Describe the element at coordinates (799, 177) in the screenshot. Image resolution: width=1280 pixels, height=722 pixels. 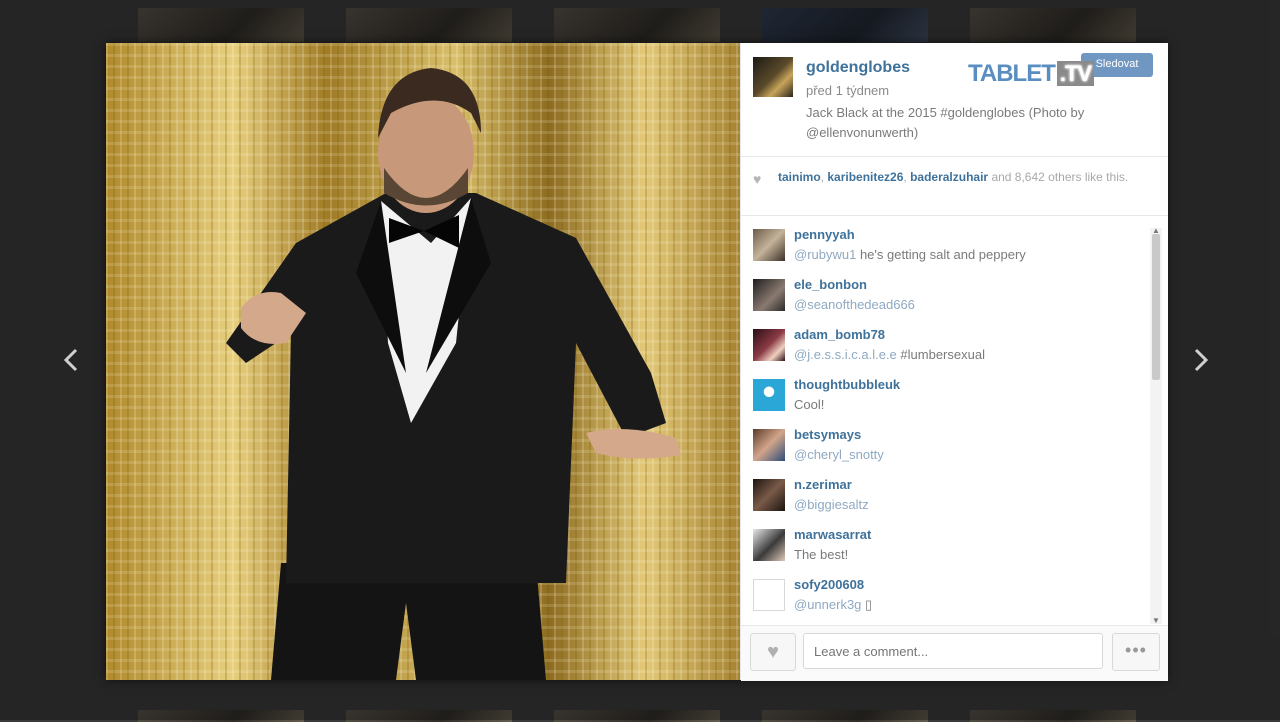
I see `liker-link: tainimo` at that location.